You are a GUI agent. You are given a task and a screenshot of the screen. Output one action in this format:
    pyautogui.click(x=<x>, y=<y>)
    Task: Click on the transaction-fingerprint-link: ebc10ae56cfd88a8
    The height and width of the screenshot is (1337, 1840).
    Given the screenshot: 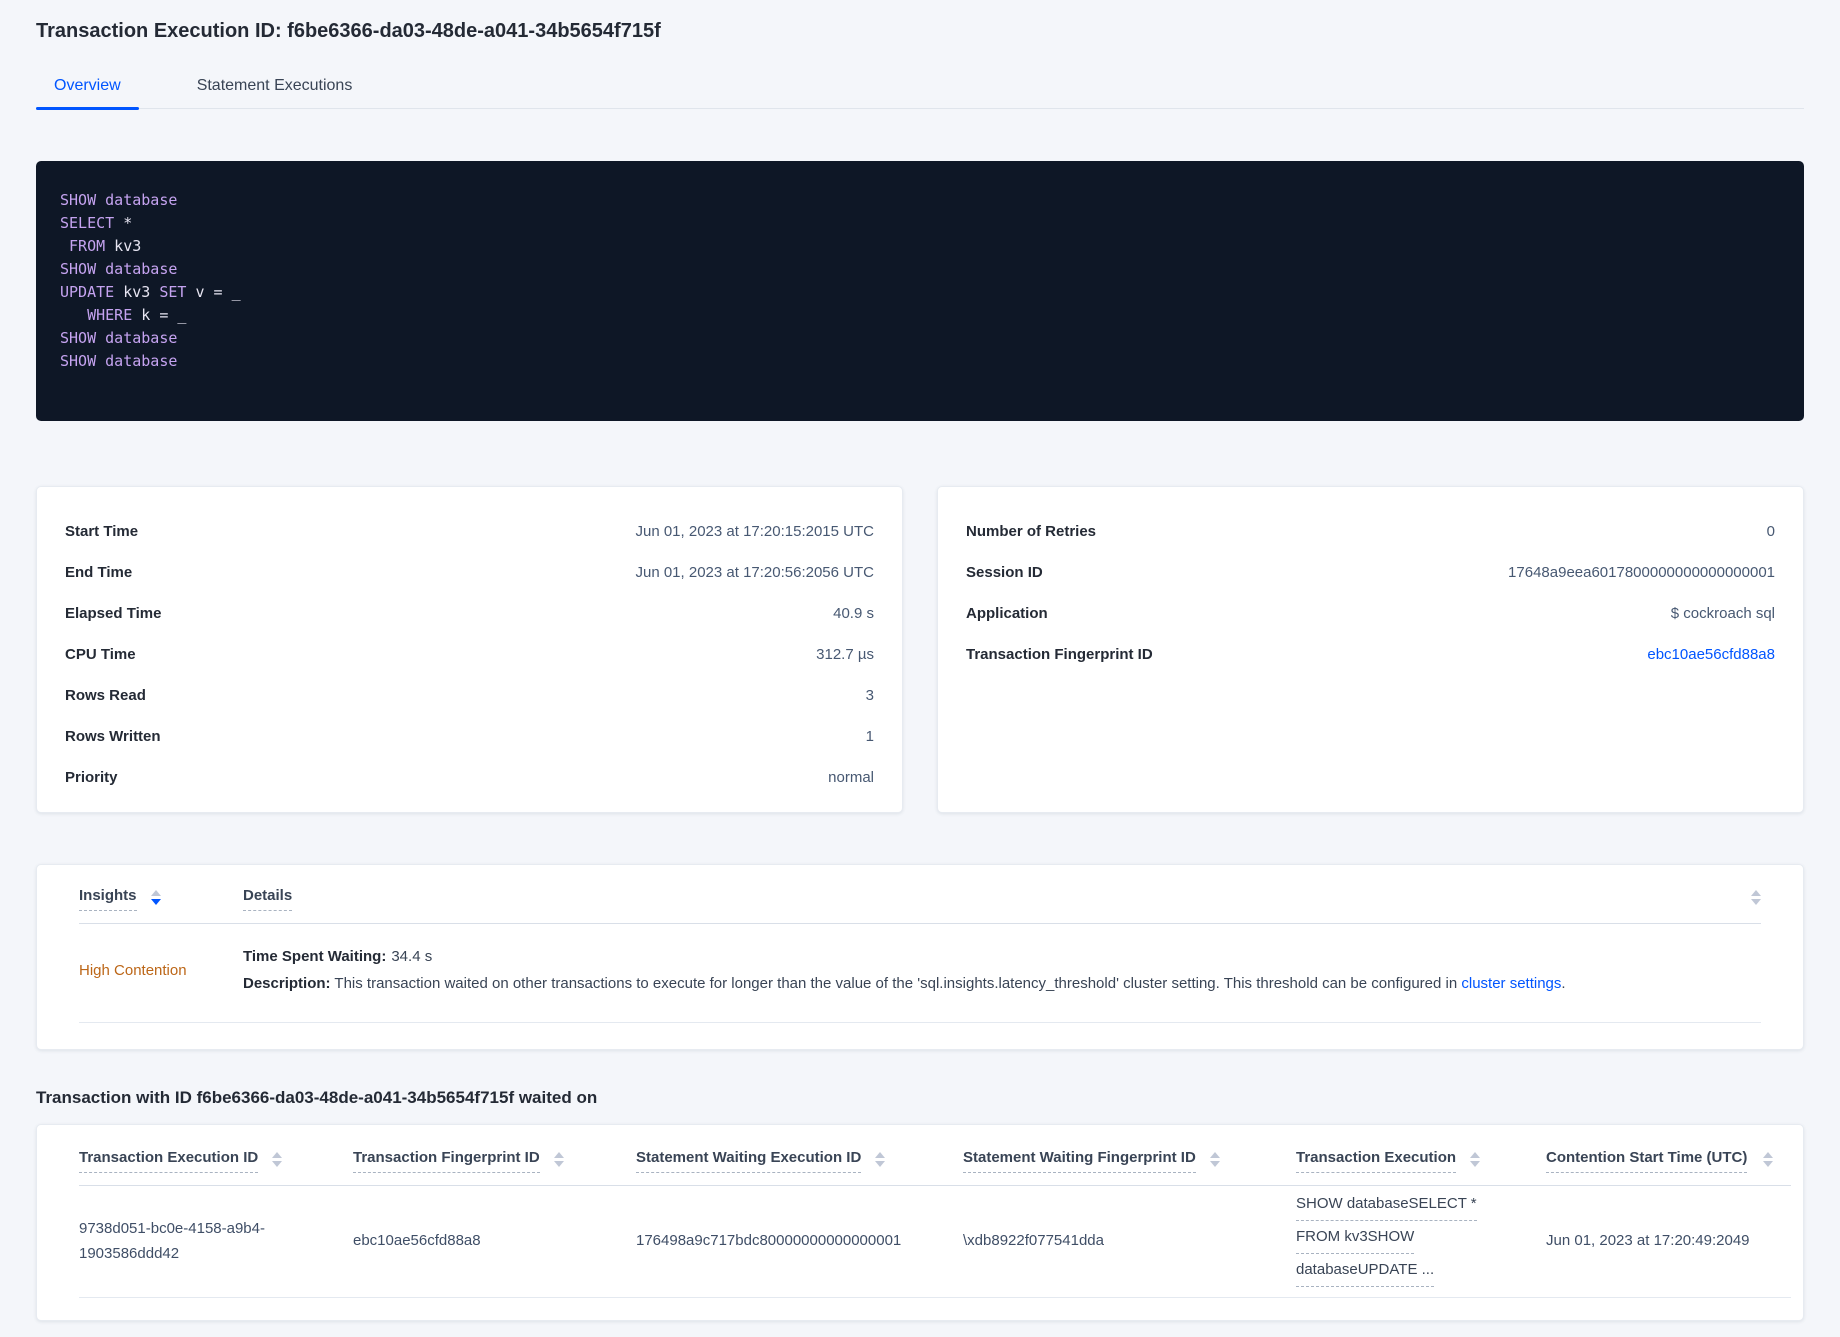 What is the action you would take?
    pyautogui.click(x=1711, y=654)
    